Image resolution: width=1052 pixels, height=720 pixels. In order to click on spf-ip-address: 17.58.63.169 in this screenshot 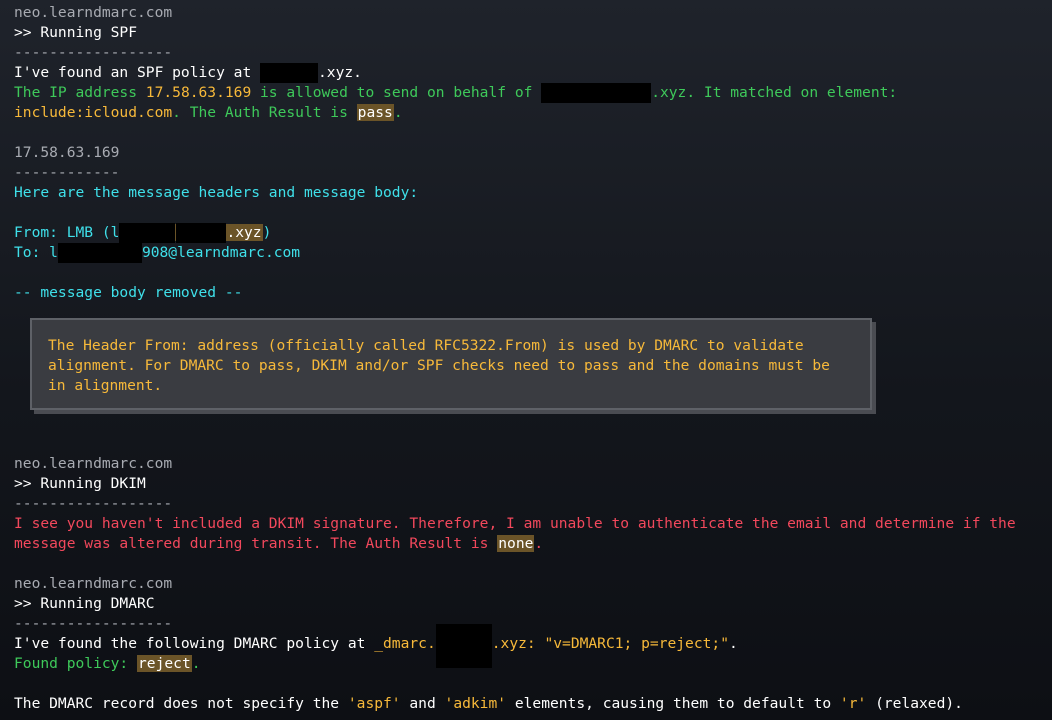, I will do `click(198, 92)`.